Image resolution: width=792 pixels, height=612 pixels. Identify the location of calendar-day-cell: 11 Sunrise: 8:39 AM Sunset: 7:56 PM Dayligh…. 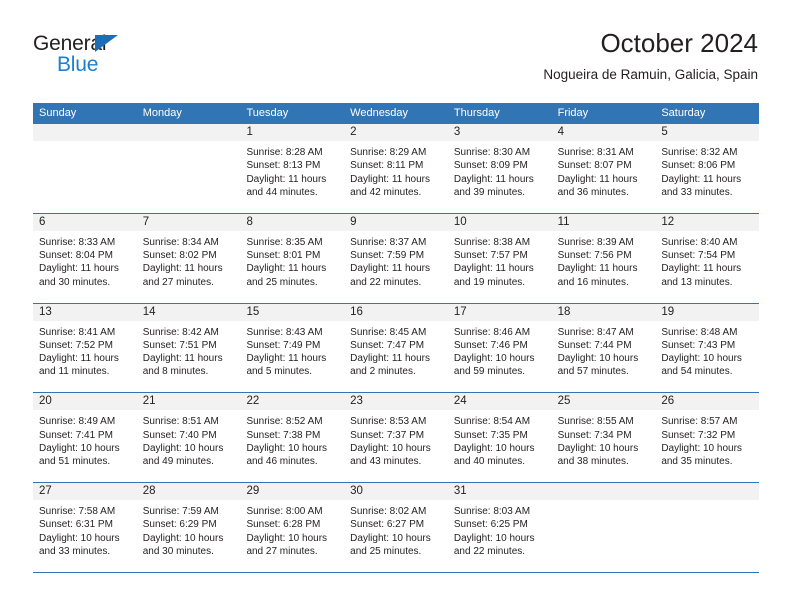
(603, 258).